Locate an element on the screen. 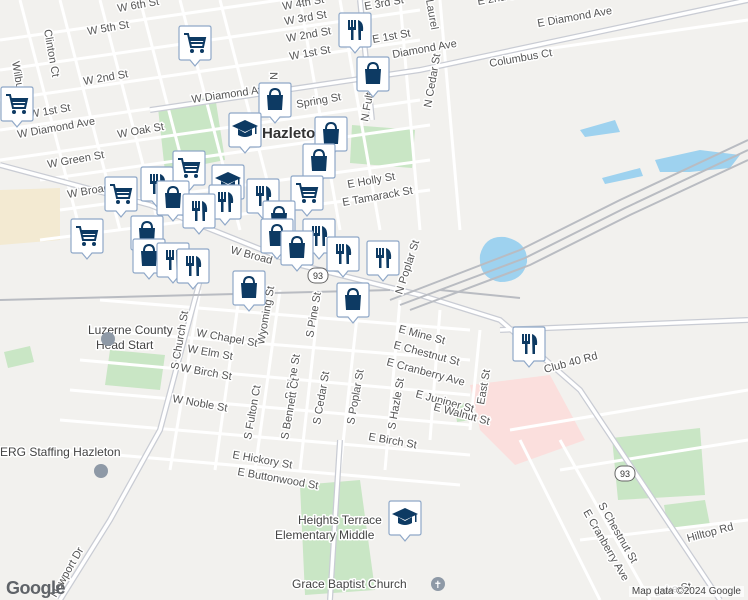 This screenshot has width=748, height=600. poi-label: Elementary Middle is located at coordinates (325, 535).